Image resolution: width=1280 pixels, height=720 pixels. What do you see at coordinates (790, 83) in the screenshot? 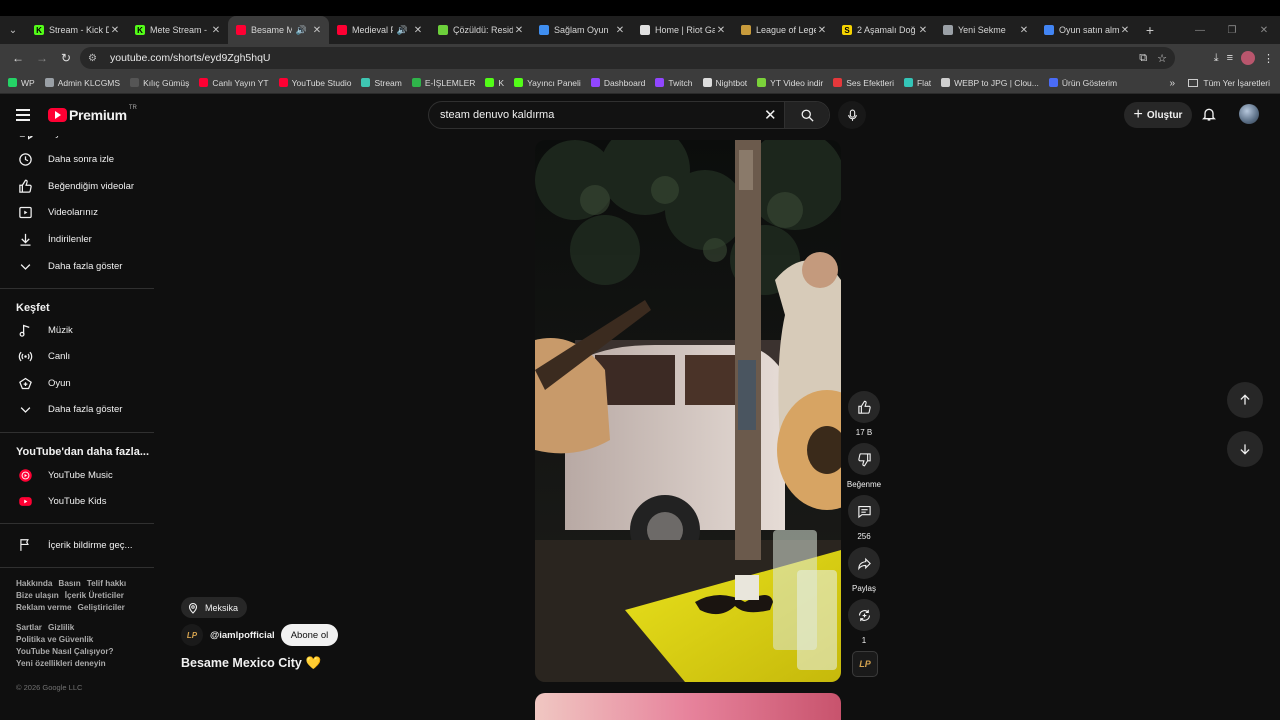
I see `bookmark-item: YT Video indir` at bounding box center [790, 83].